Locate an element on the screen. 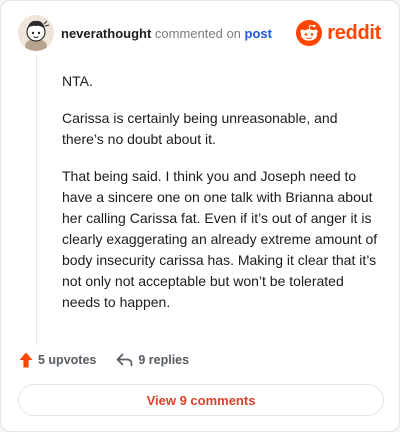  reply-stat: 9 replies is located at coordinates (152, 360).